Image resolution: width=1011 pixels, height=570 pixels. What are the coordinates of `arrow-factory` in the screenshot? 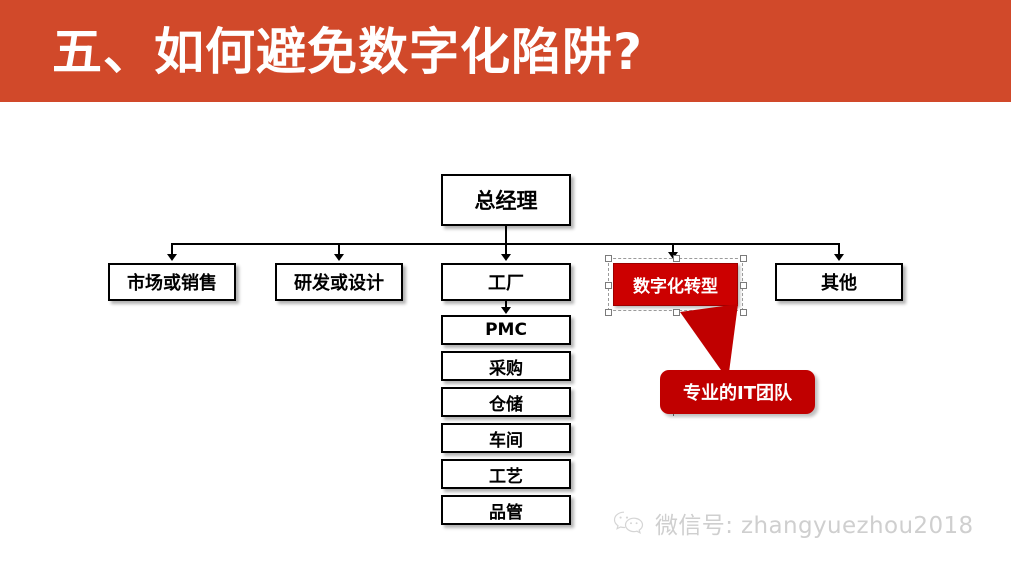 It's located at (506, 257).